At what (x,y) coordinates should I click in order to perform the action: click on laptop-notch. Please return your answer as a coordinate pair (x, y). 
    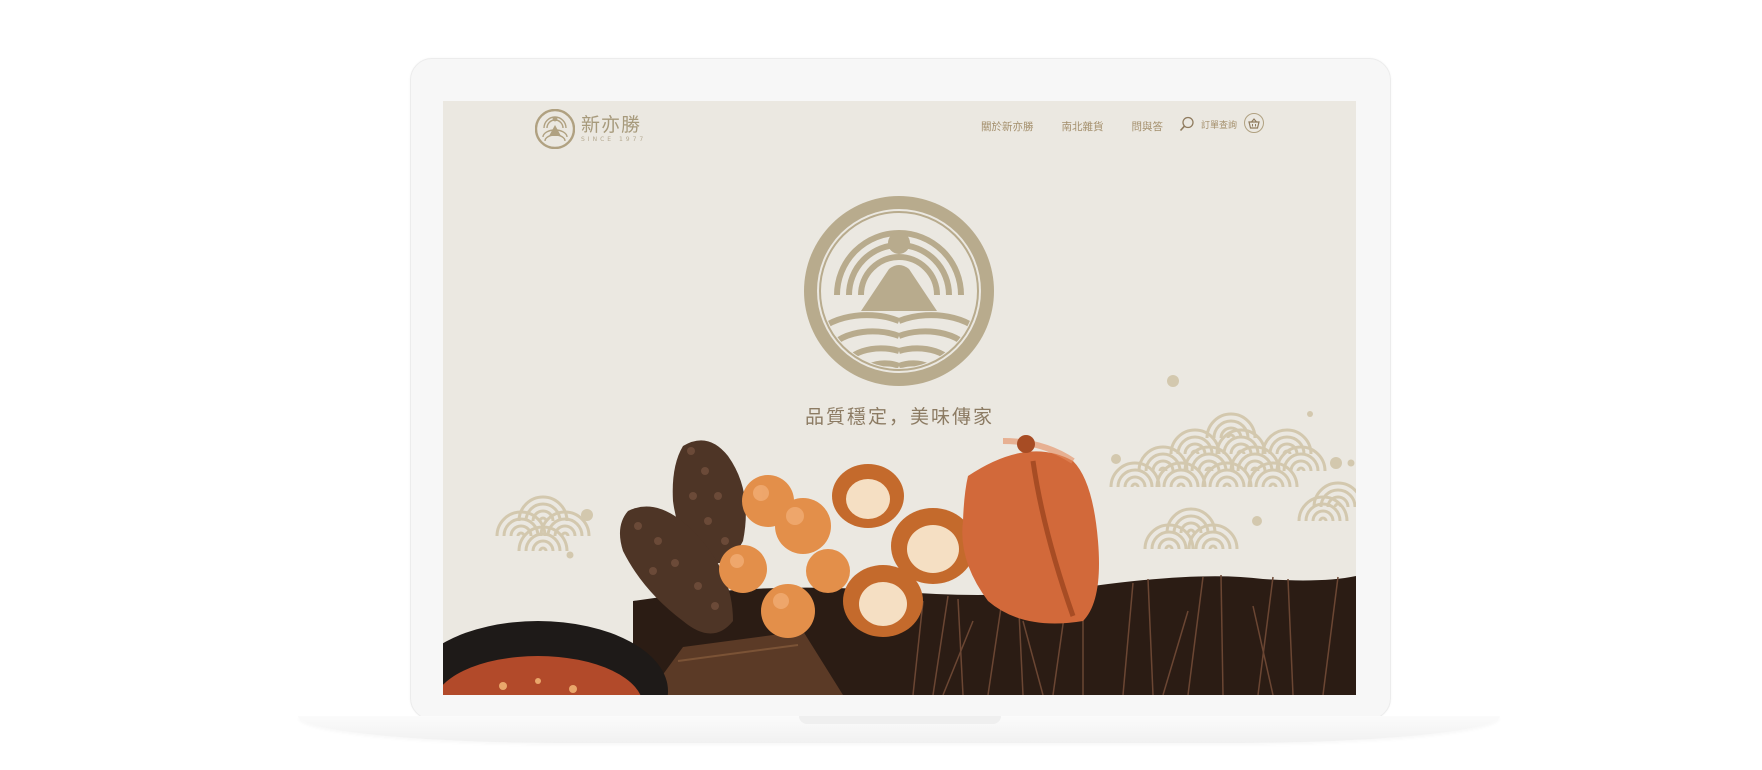
    Looking at the image, I should click on (900, 720).